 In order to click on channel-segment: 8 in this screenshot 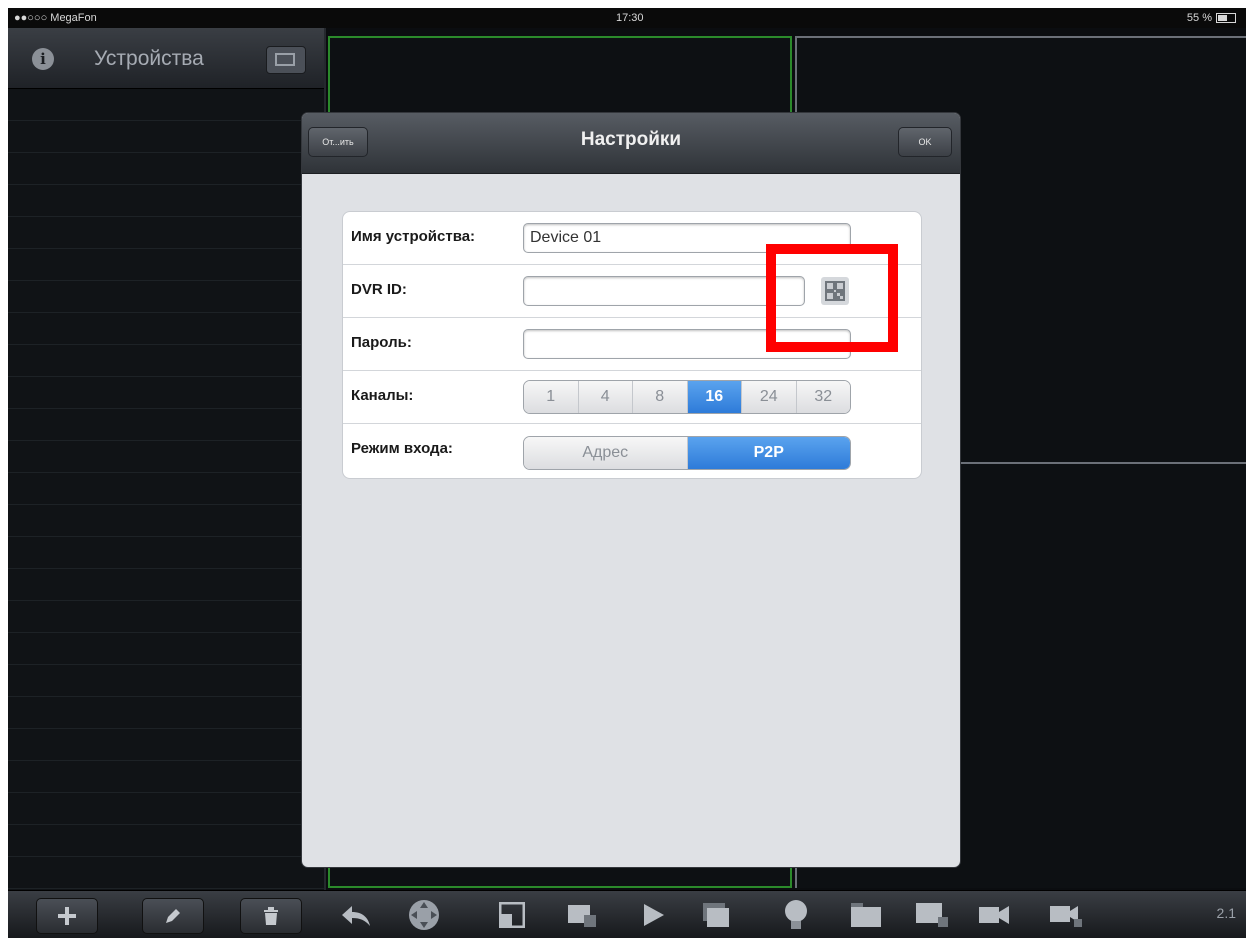, I will do `click(660, 397)`.